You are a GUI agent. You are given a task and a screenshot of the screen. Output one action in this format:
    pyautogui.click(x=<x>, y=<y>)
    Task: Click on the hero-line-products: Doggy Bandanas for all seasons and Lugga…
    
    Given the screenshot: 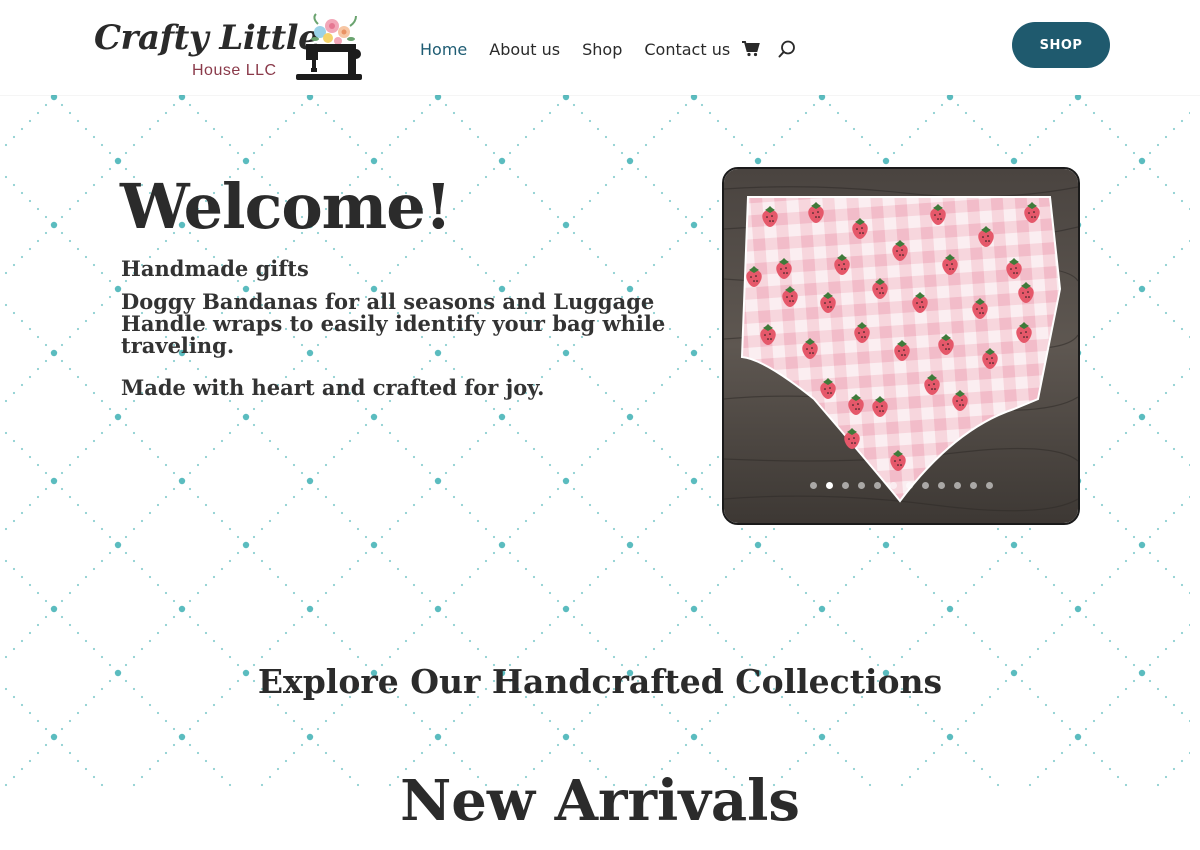 What is the action you would take?
    pyautogui.click(x=393, y=323)
    